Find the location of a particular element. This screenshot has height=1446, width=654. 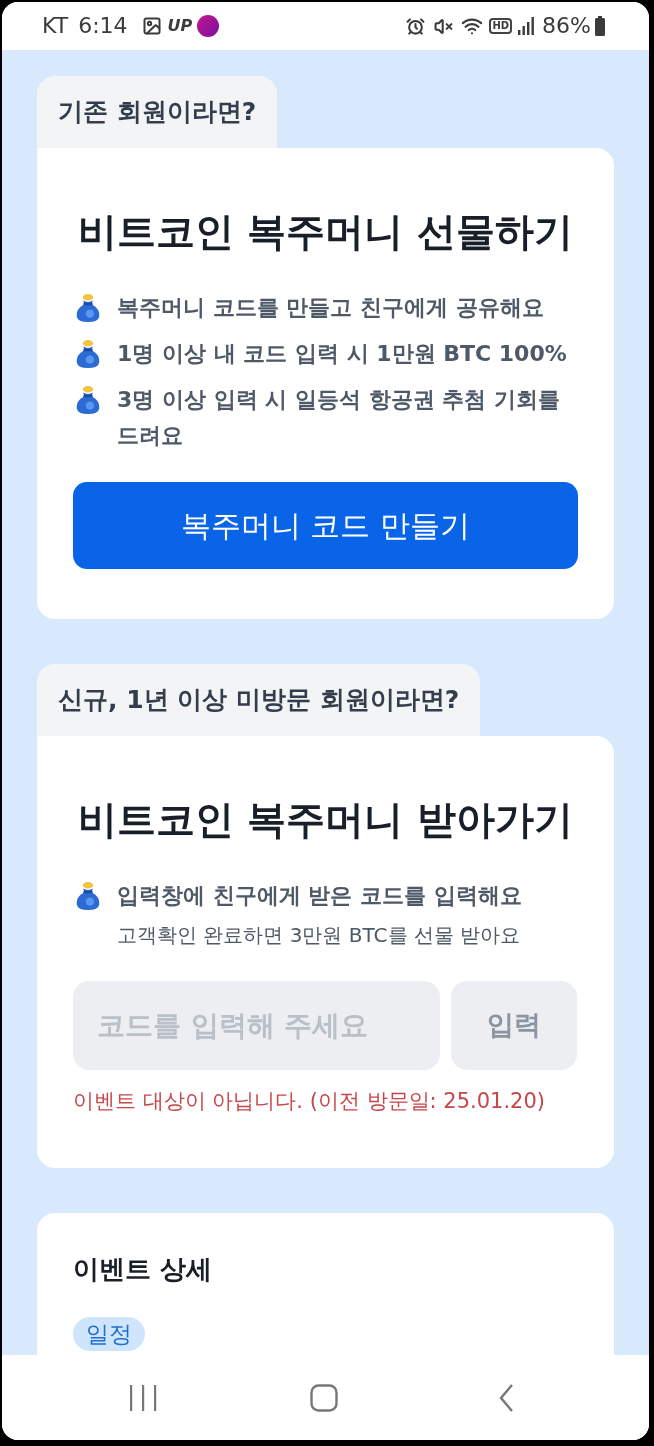

hd-indicator: HD is located at coordinates (501, 26).